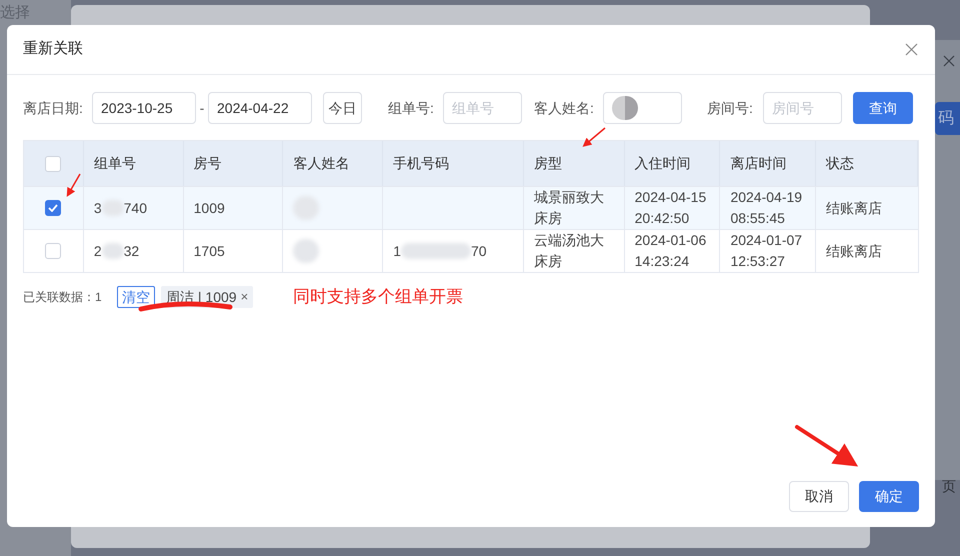  Describe the element at coordinates (947, 118) in the screenshot. I see `side-button: 码` at that location.